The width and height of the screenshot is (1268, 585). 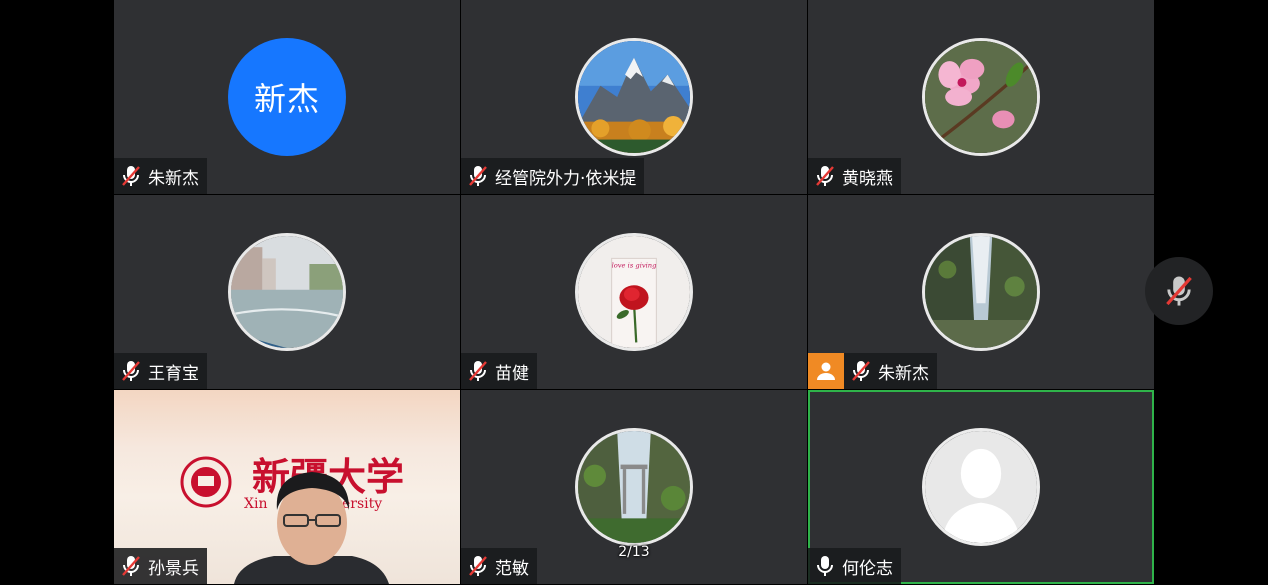 I want to click on rose-caption: love is giving, so click(x=635, y=265).